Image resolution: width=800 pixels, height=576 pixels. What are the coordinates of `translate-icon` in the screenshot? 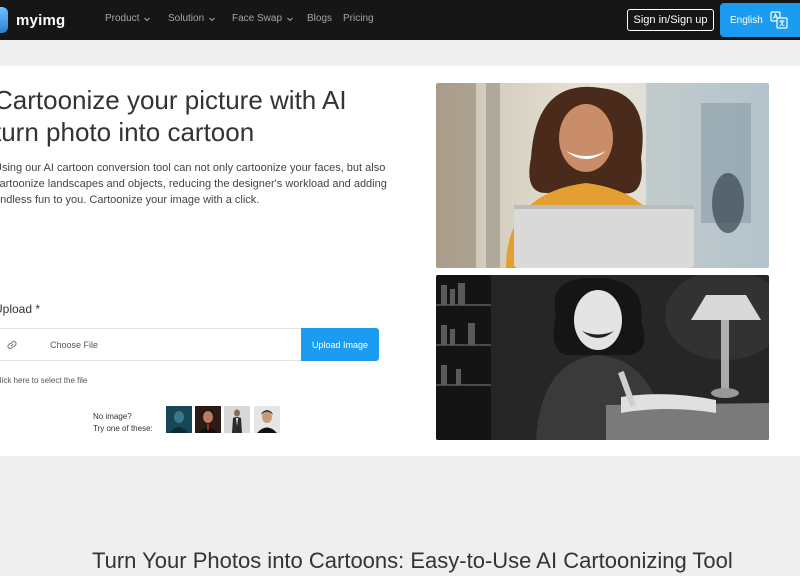 It's located at (779, 20).